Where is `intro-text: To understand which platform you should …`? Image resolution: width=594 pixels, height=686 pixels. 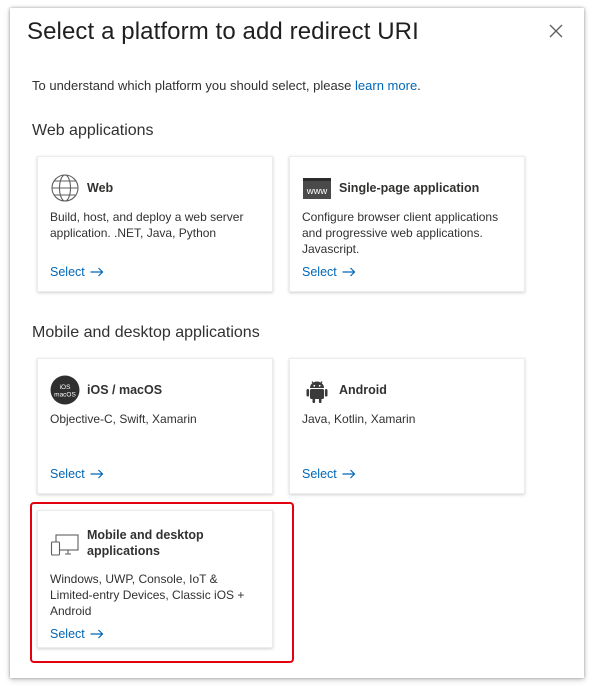
intro-text: To understand which platform you should … is located at coordinates (226, 85).